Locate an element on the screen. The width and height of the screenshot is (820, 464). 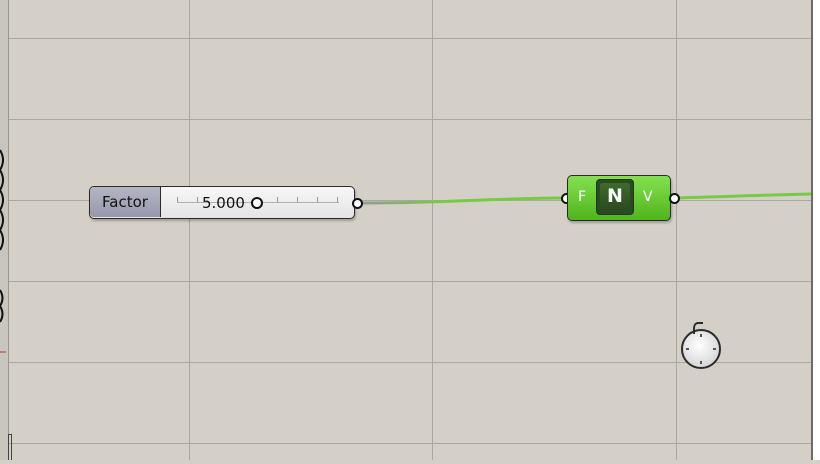
left-panel-scribble is located at coordinates (3, 251).